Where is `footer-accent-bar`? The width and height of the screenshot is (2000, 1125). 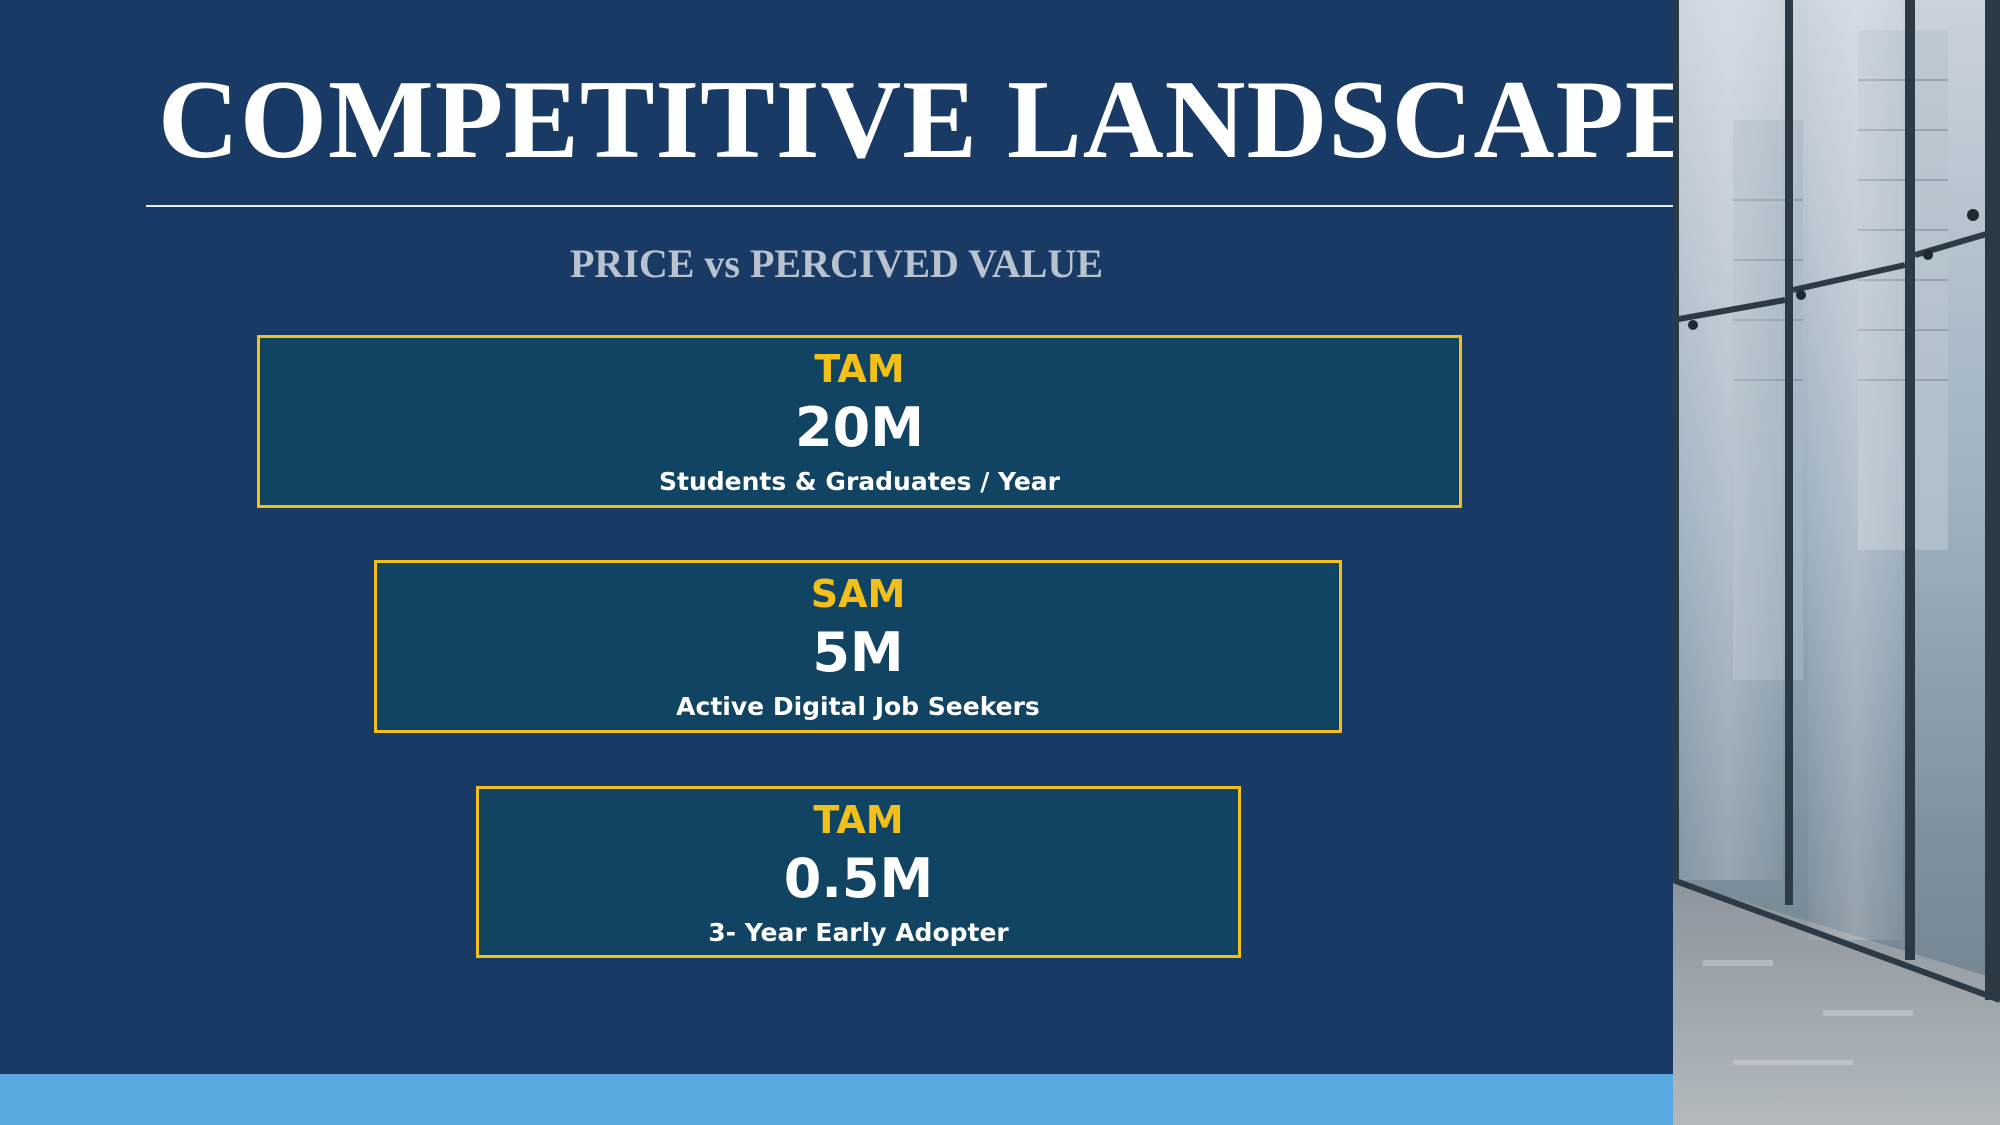
footer-accent-bar is located at coordinates (836, 1099).